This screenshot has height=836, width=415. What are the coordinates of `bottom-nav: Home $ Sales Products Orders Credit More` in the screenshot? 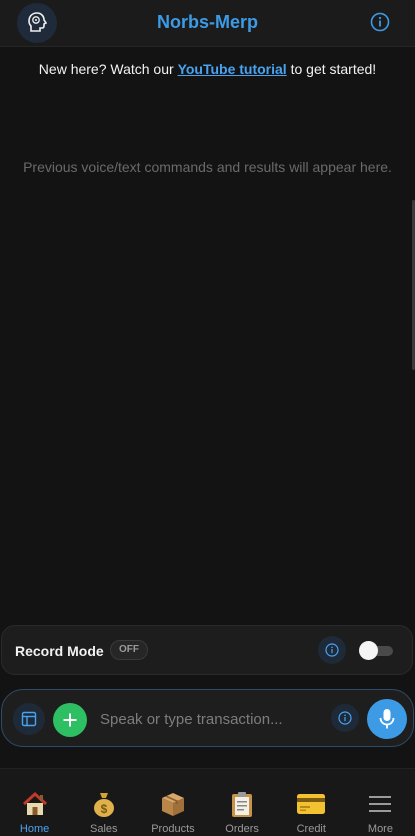 It's located at (207, 802).